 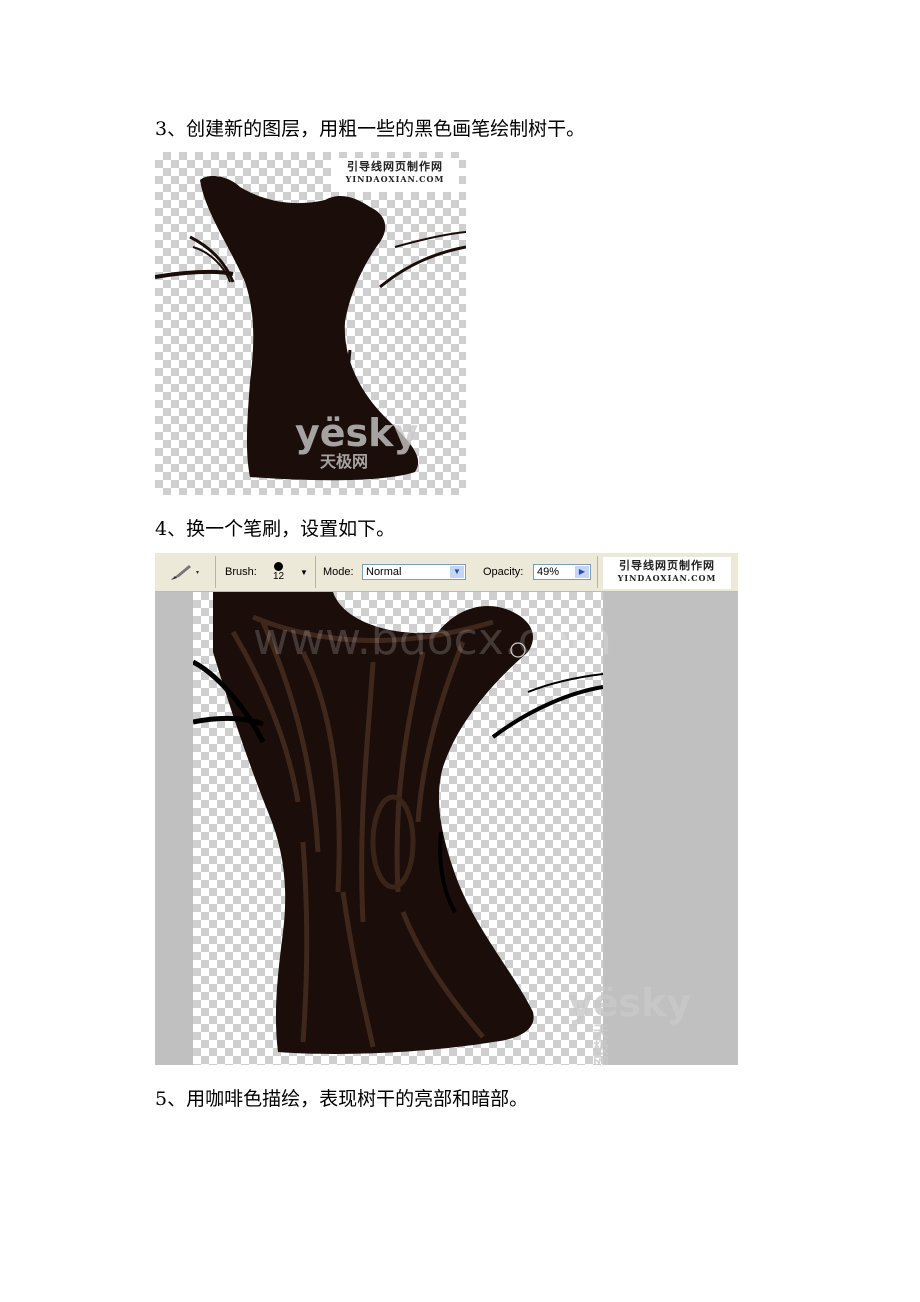 What do you see at coordinates (503, 572) in the screenshot?
I see `opacity-label: Opacity:` at bounding box center [503, 572].